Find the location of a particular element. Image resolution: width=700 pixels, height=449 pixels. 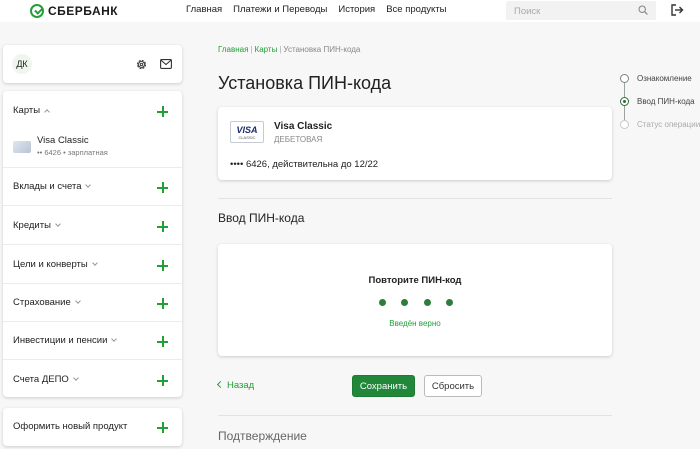

step-done-icon is located at coordinates (624, 78).